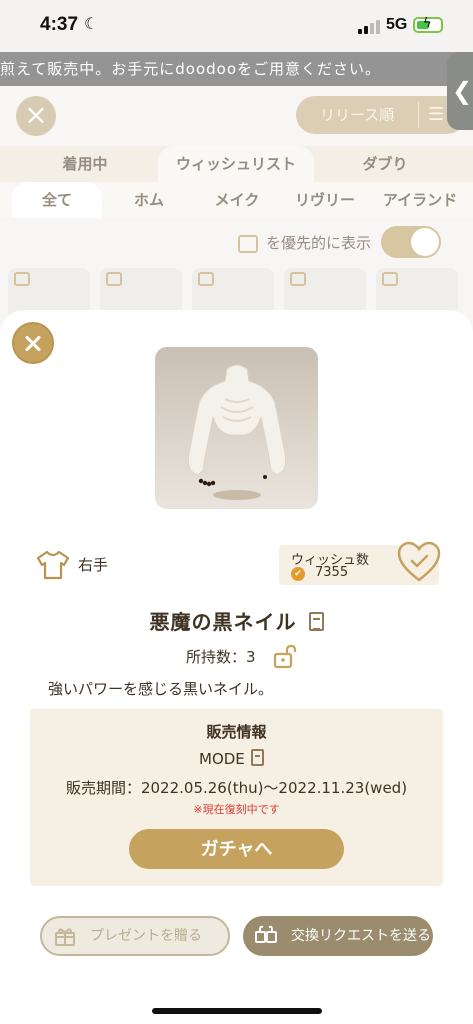 The width and height of the screenshot is (473, 1024). Describe the element at coordinates (237, 1011) in the screenshot. I see `home-indicator` at that location.